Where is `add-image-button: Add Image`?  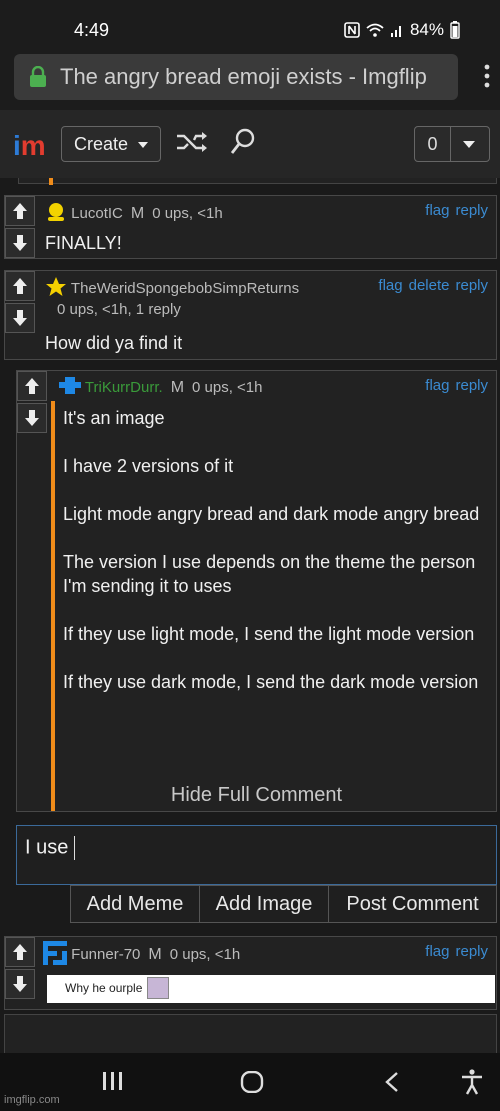
add-image-button: Add Image is located at coordinates (264, 904).